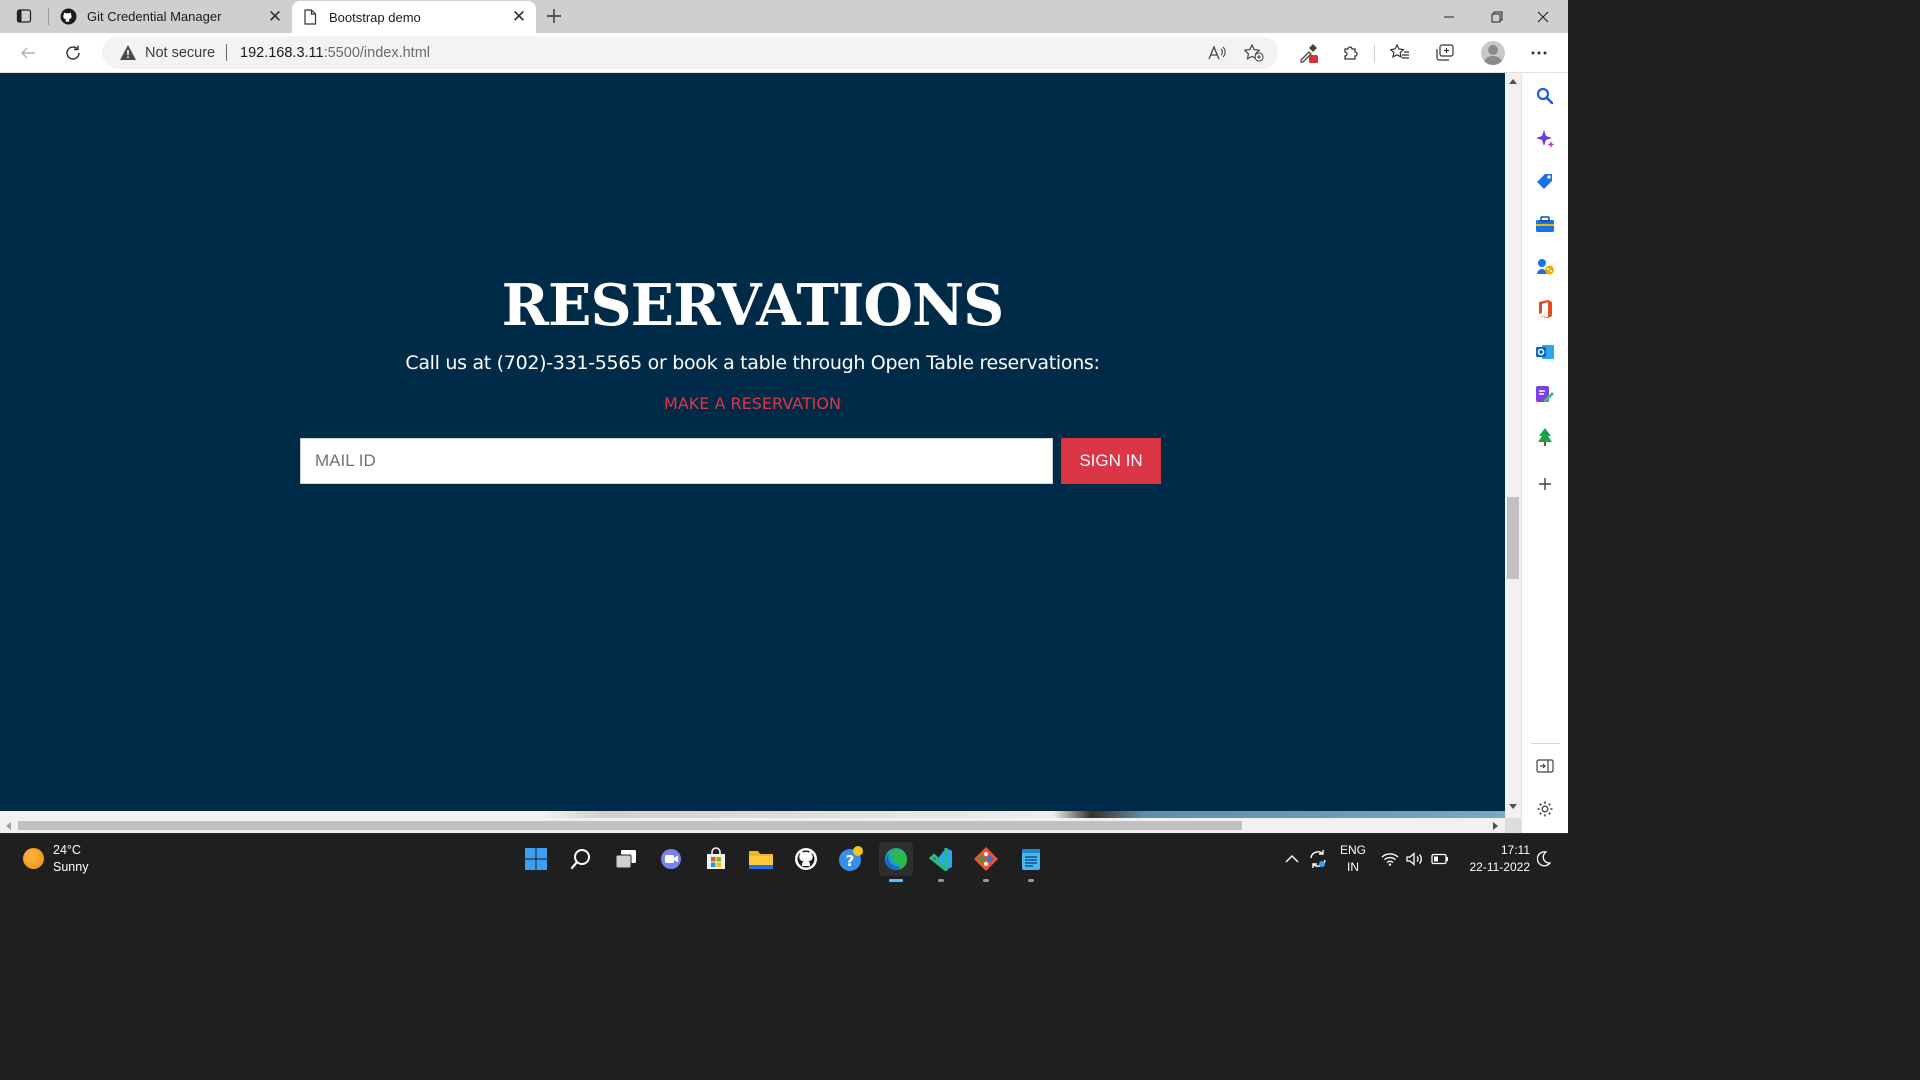 The image size is (1920, 1080). I want to click on refresh-icon, so click(73, 52).